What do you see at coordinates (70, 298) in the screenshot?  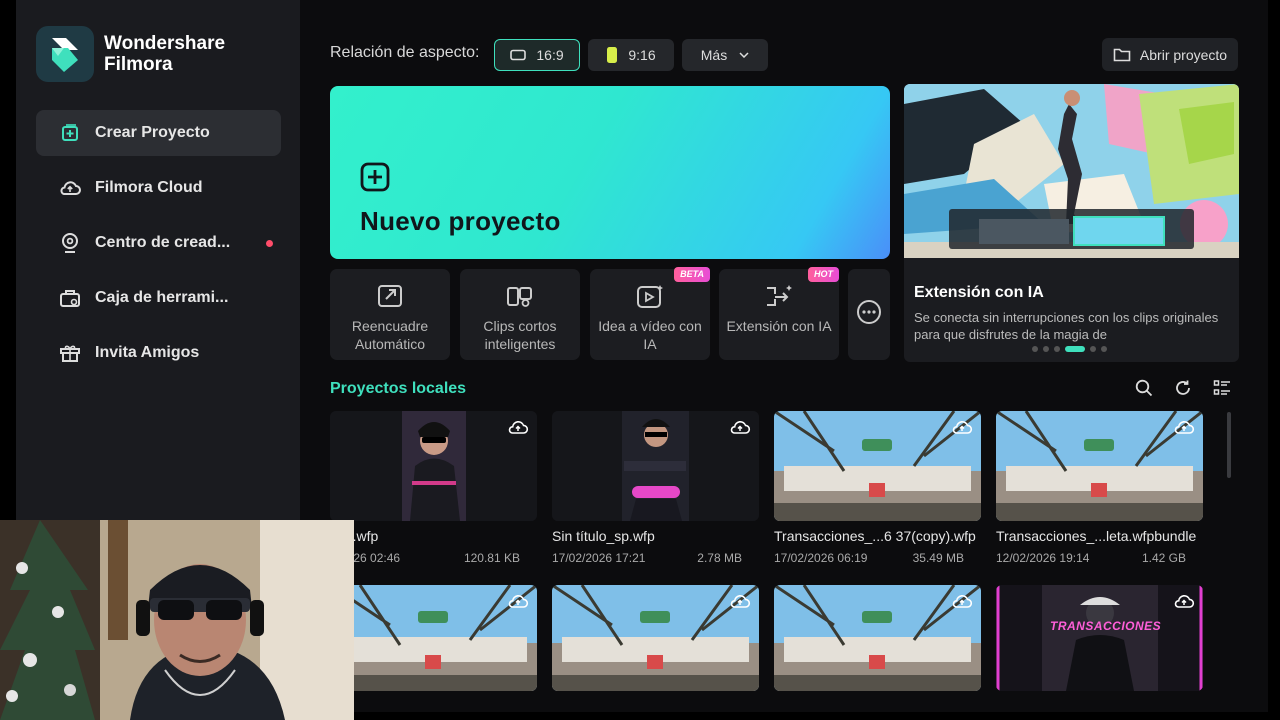 I see `toolbox-icon` at bounding box center [70, 298].